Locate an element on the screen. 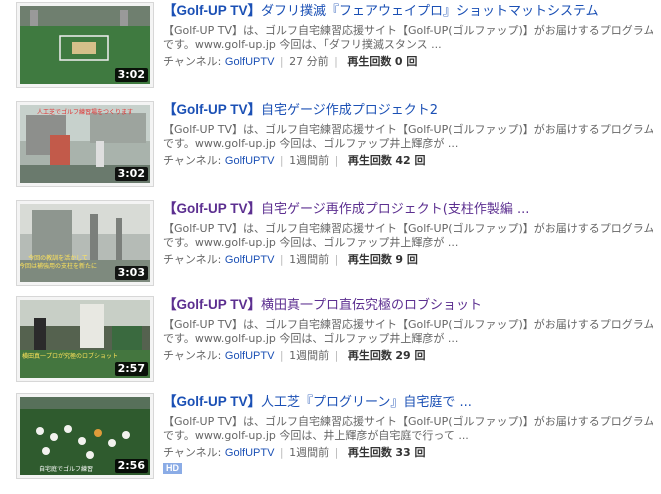  video-title-text: 横田真一プロ直伝究極のロブショット is located at coordinates (372, 305).